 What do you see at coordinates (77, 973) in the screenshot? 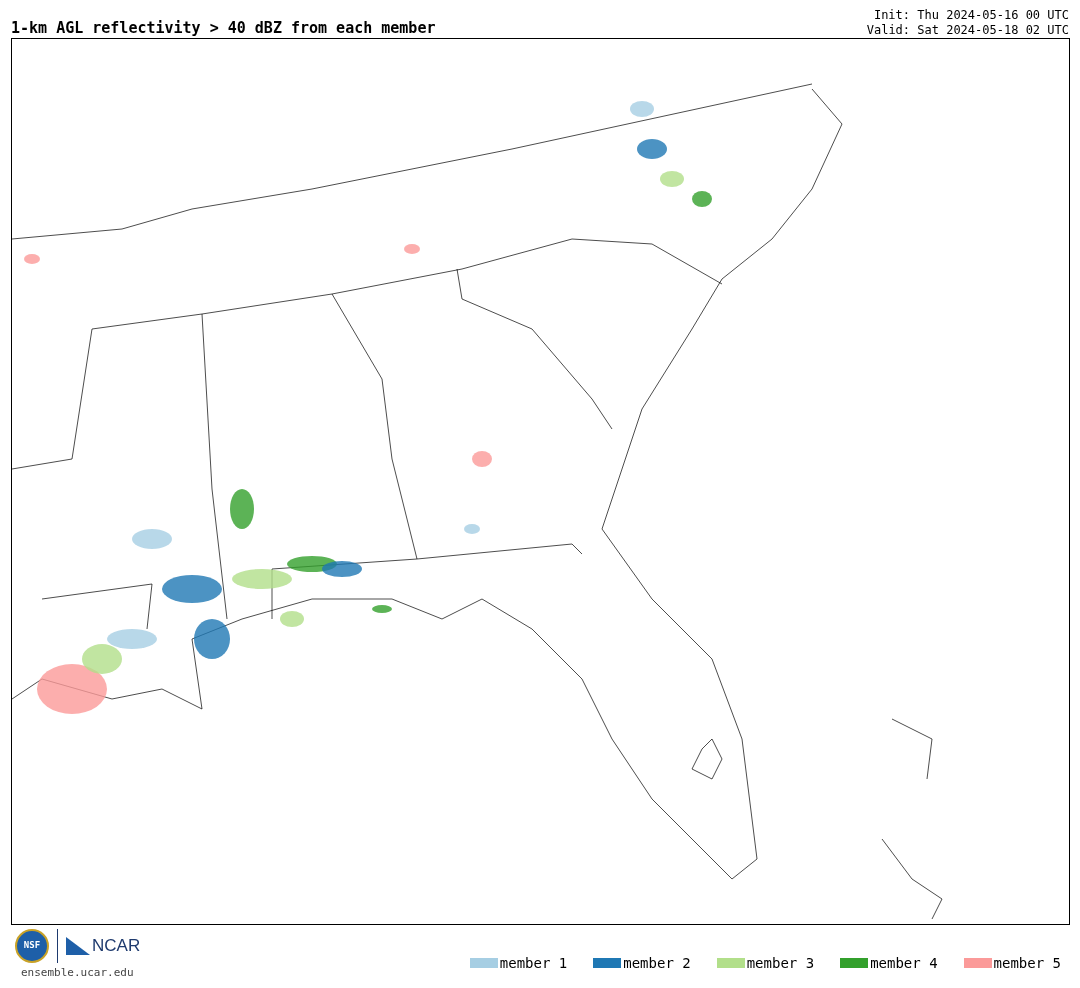
I see `website-url: ensemble.ucar.edu` at bounding box center [77, 973].